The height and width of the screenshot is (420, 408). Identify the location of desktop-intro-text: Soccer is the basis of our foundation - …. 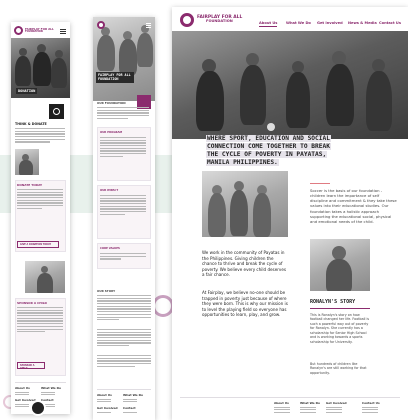
(353, 206).